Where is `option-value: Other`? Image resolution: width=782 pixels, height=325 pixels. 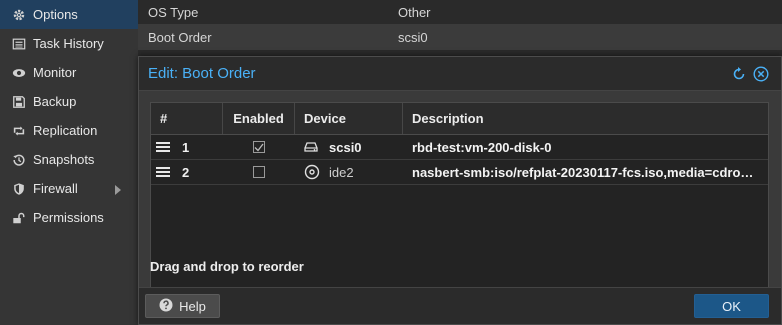 option-value: Other is located at coordinates (414, 12).